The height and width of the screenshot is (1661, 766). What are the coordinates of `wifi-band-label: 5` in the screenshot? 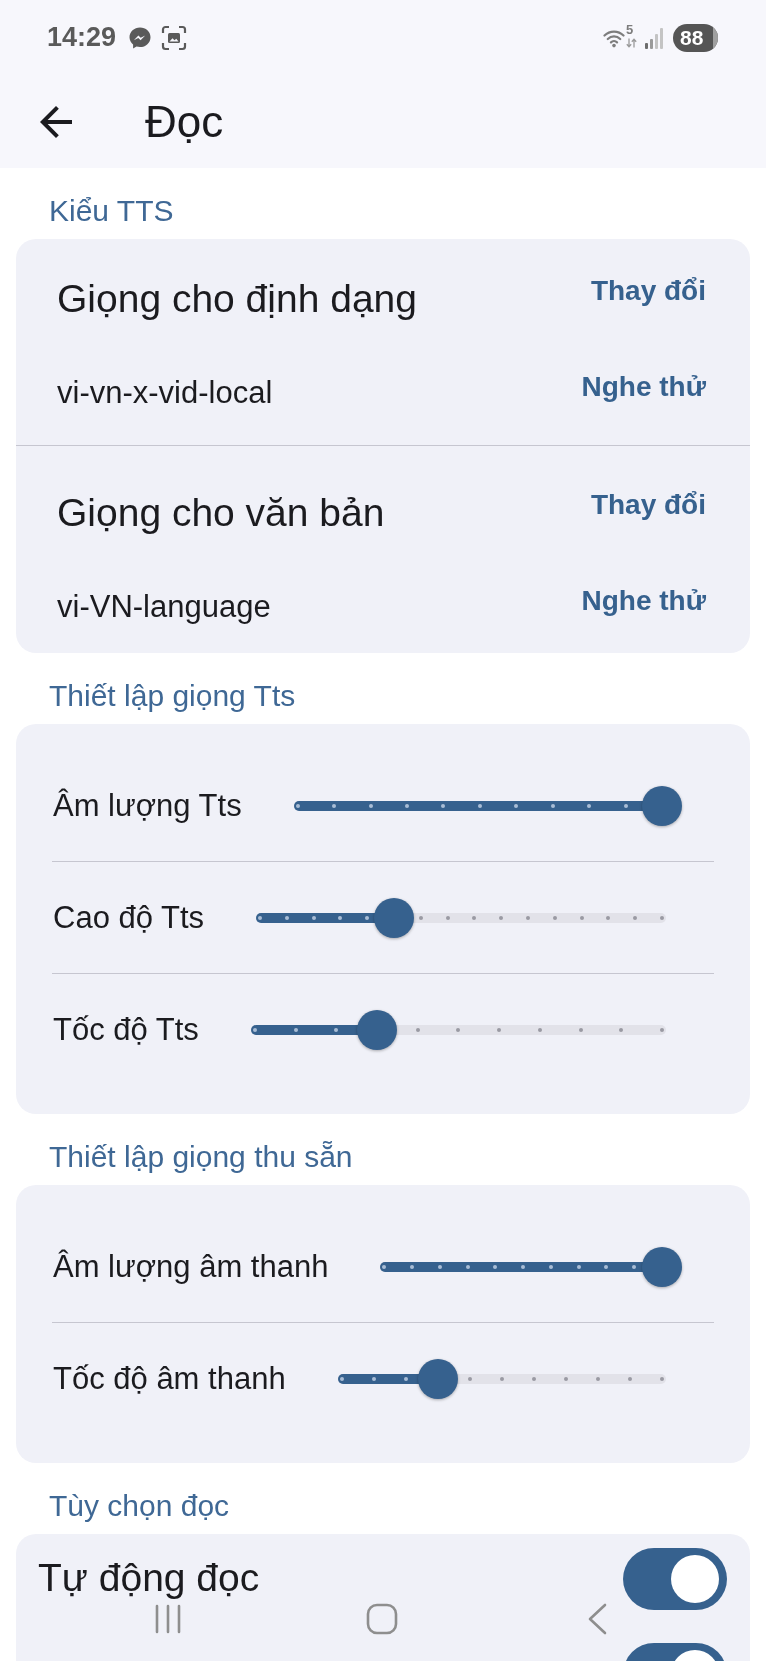 It's located at (630, 29).